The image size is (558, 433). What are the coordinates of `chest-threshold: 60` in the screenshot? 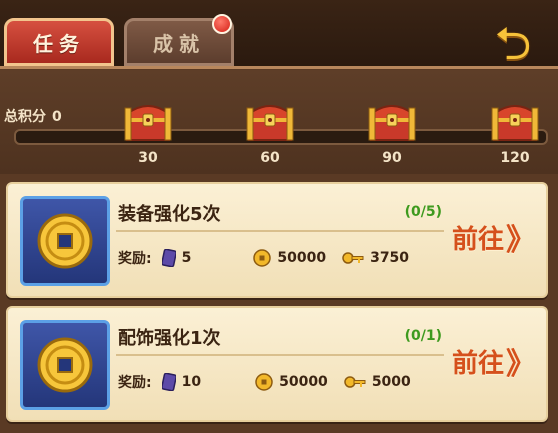 It's located at (270, 158).